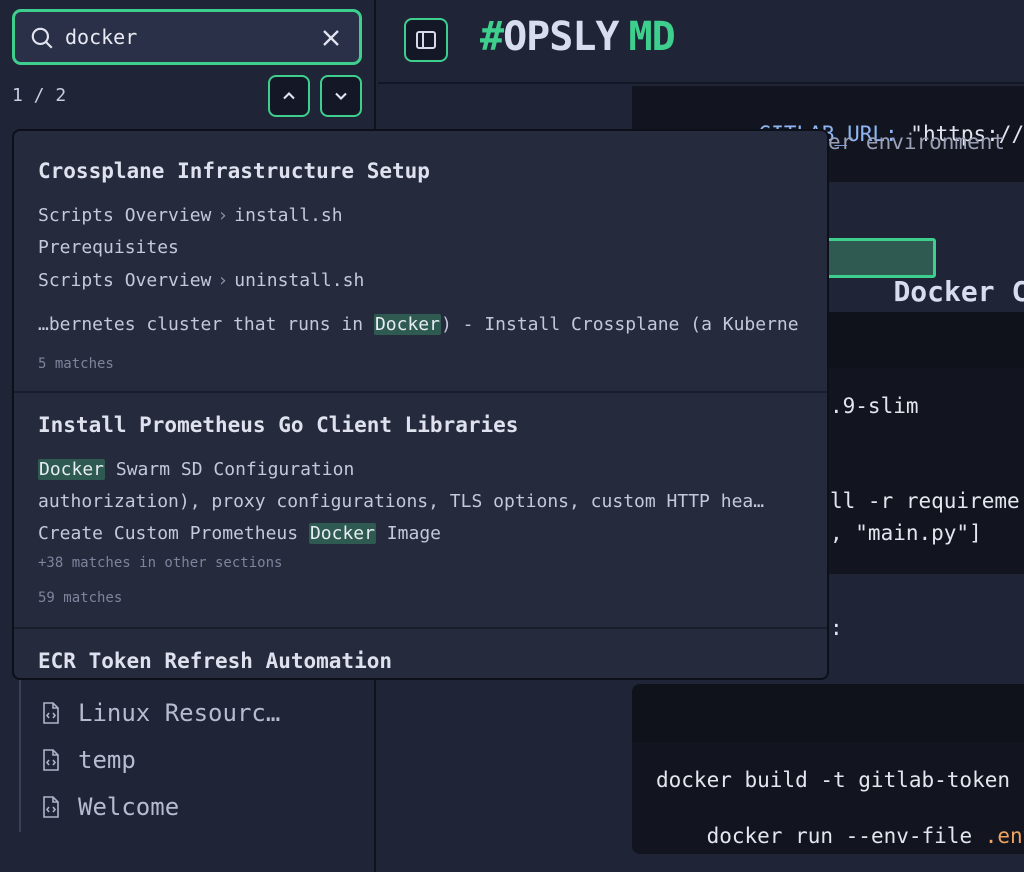 The image size is (1024, 872). Describe the element at coordinates (129, 807) in the screenshot. I see `file-name: Welcome` at that location.